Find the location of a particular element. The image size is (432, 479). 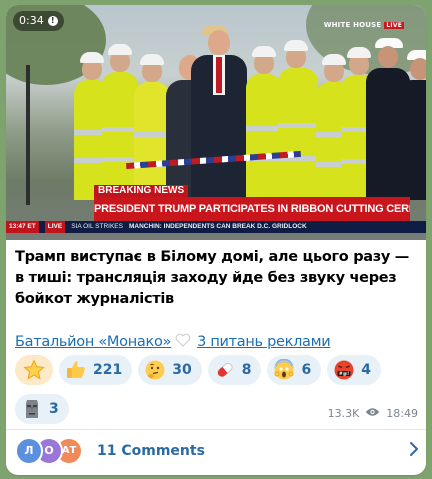

moai-icon is located at coordinates (32, 409).